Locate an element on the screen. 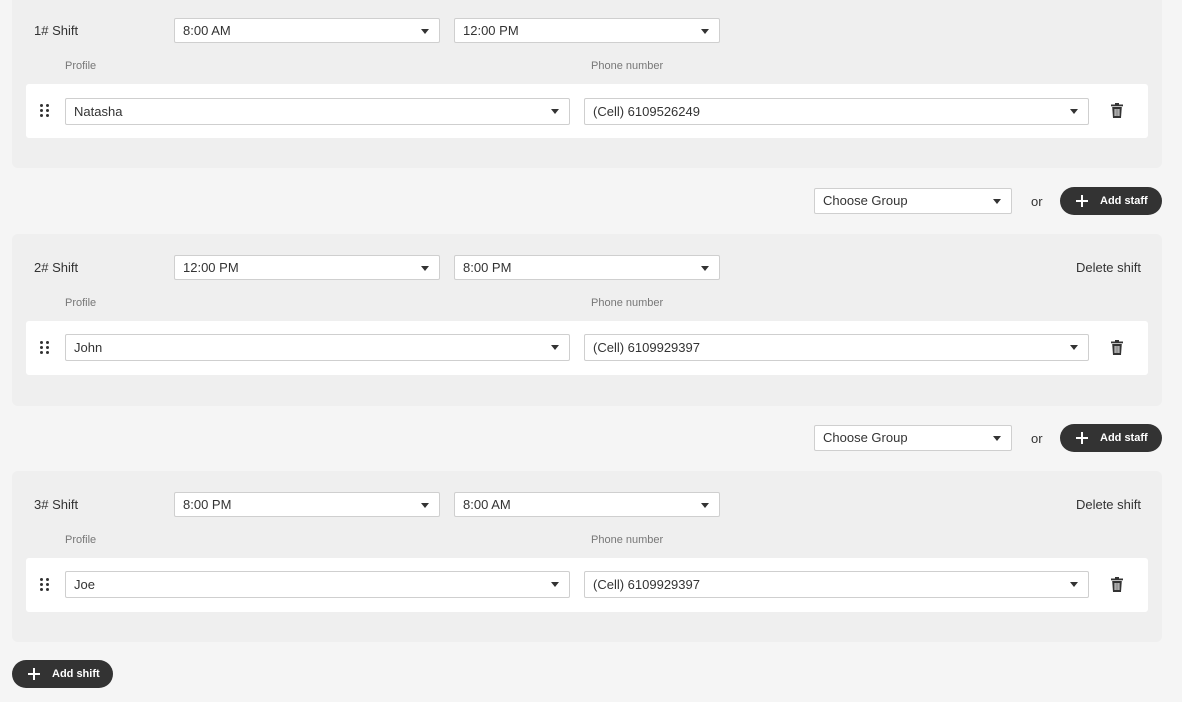 Image resolution: width=1182 pixels, height=702 pixels. shift-end-select: 12:00 PM is located at coordinates (587, 30).